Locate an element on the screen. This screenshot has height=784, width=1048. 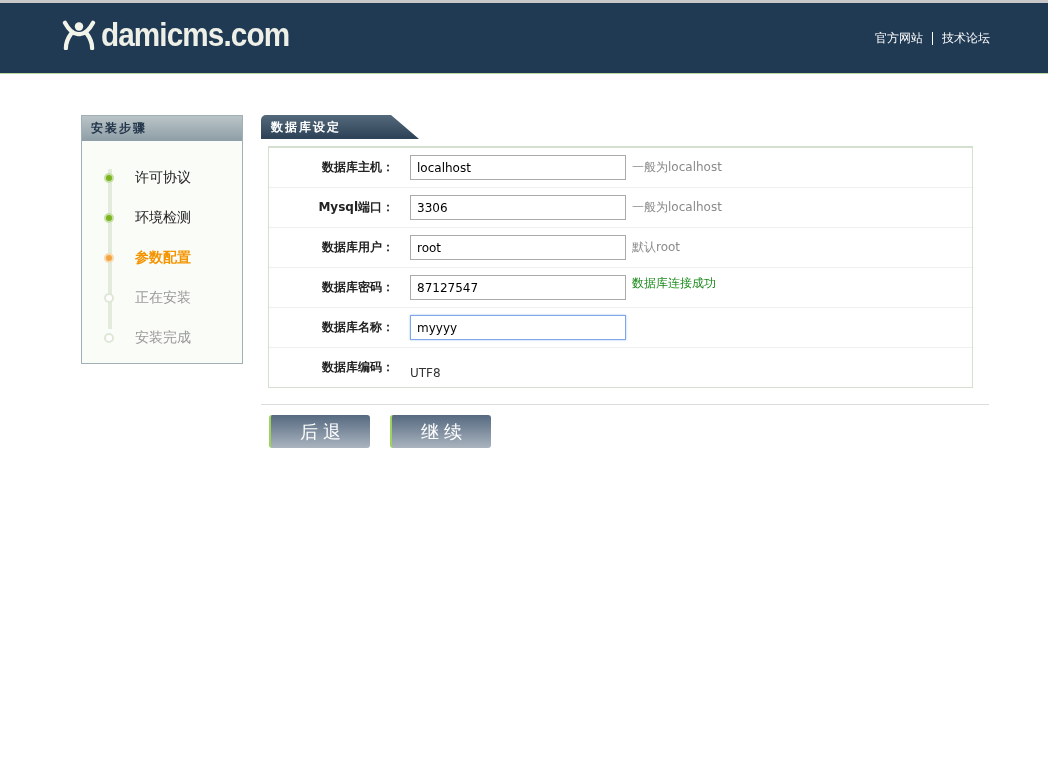
field-label: Mysql端口： is located at coordinates (355, 207).